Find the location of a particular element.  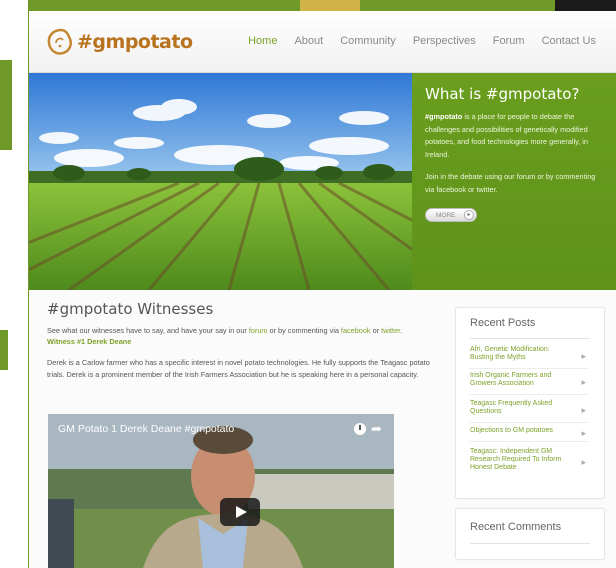

facebook-link: facebook is located at coordinates (356, 330).